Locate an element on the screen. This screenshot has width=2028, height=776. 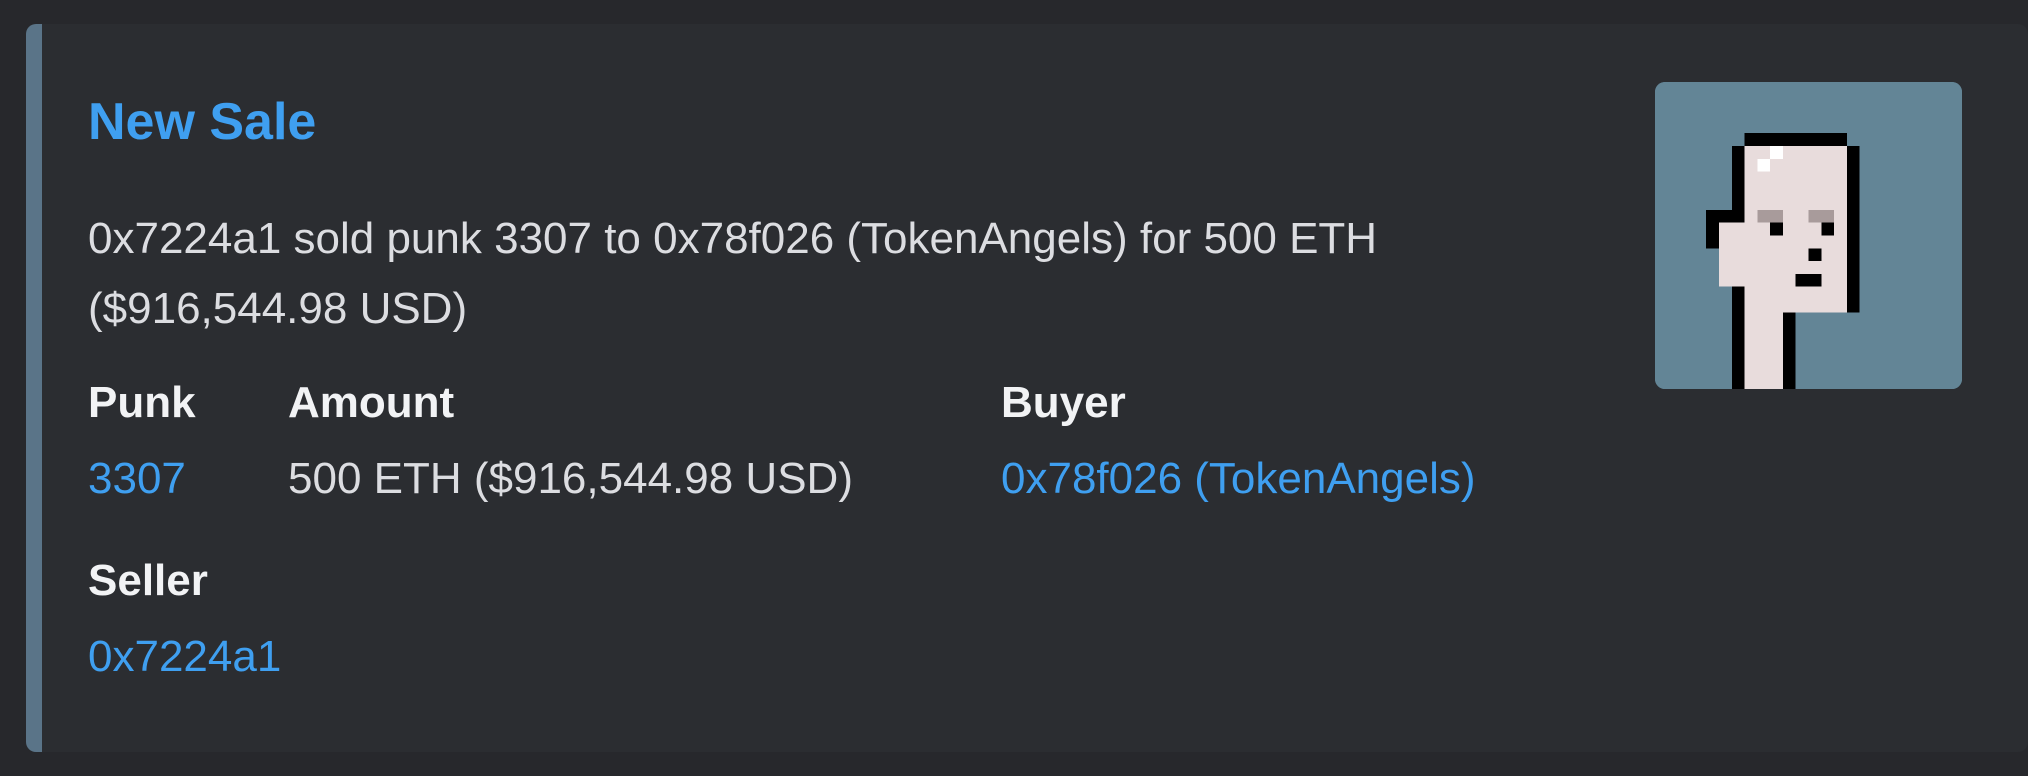
field-punk: Punk 3307 is located at coordinates (142, 441).